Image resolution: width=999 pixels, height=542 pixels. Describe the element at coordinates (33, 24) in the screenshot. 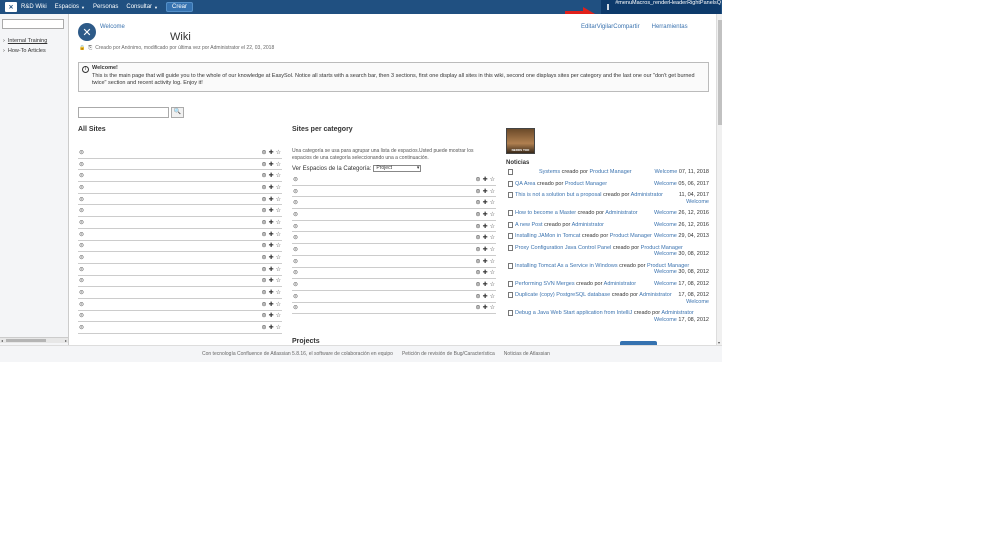

I see `sidebar-search-input` at that location.